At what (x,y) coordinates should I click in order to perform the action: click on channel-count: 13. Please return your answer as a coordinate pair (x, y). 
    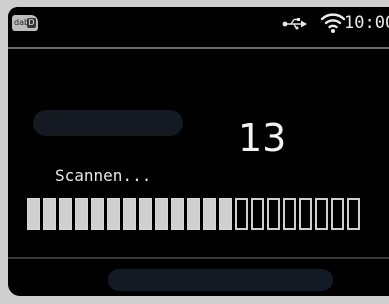
    Looking at the image, I should click on (262, 138).